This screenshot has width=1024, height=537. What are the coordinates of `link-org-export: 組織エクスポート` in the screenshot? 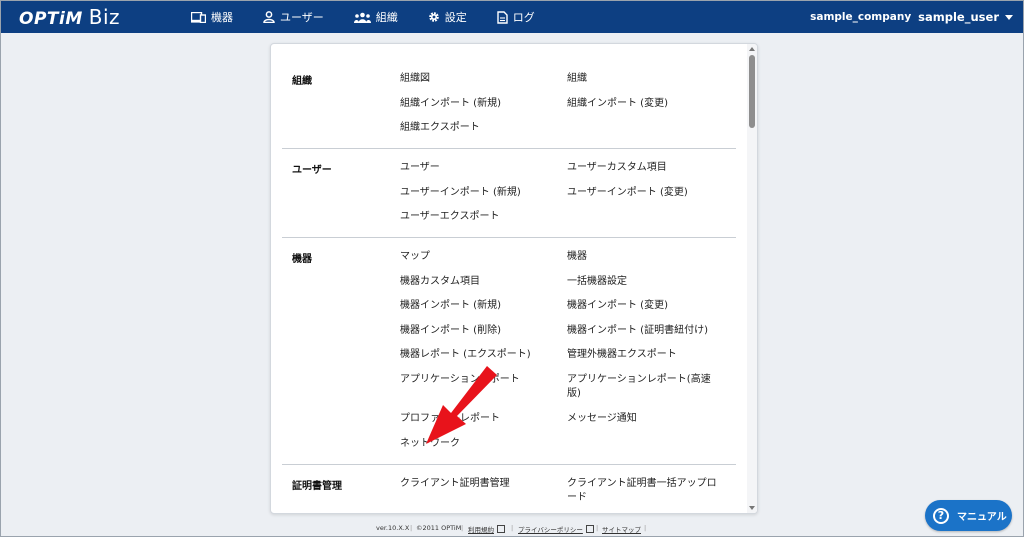 It's located at (440, 128).